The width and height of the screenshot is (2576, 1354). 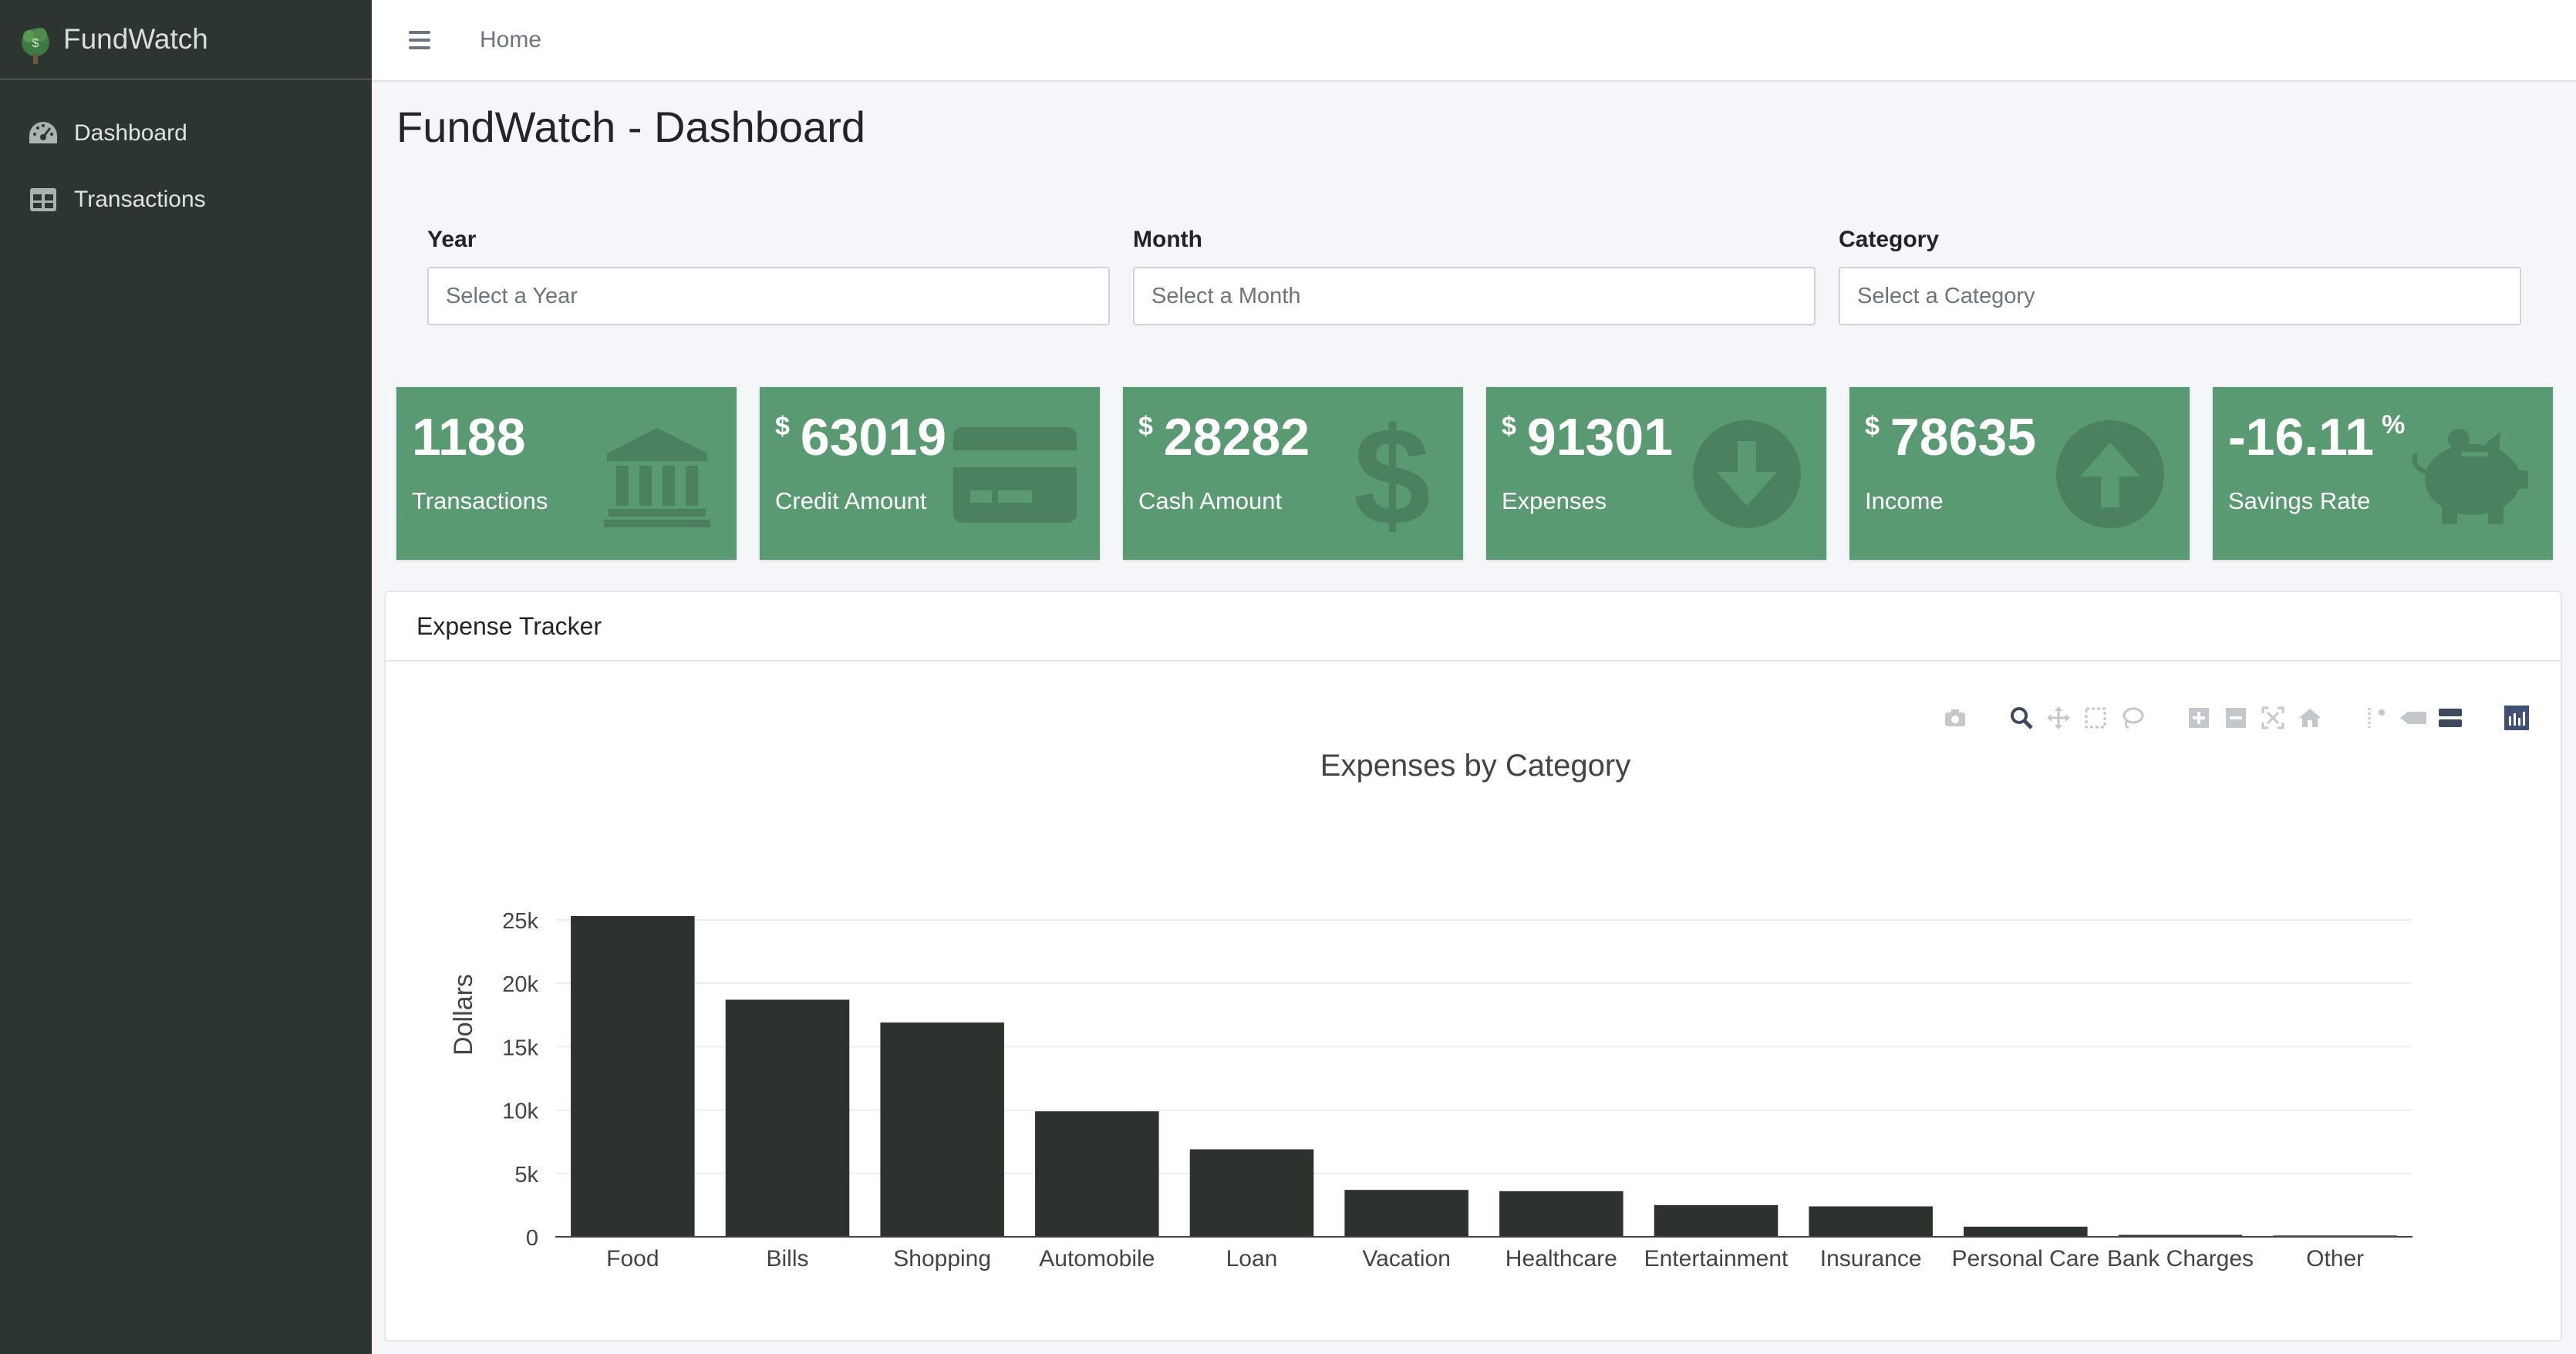 What do you see at coordinates (1474, 41) in the screenshot?
I see `top-navbar: Home` at bounding box center [1474, 41].